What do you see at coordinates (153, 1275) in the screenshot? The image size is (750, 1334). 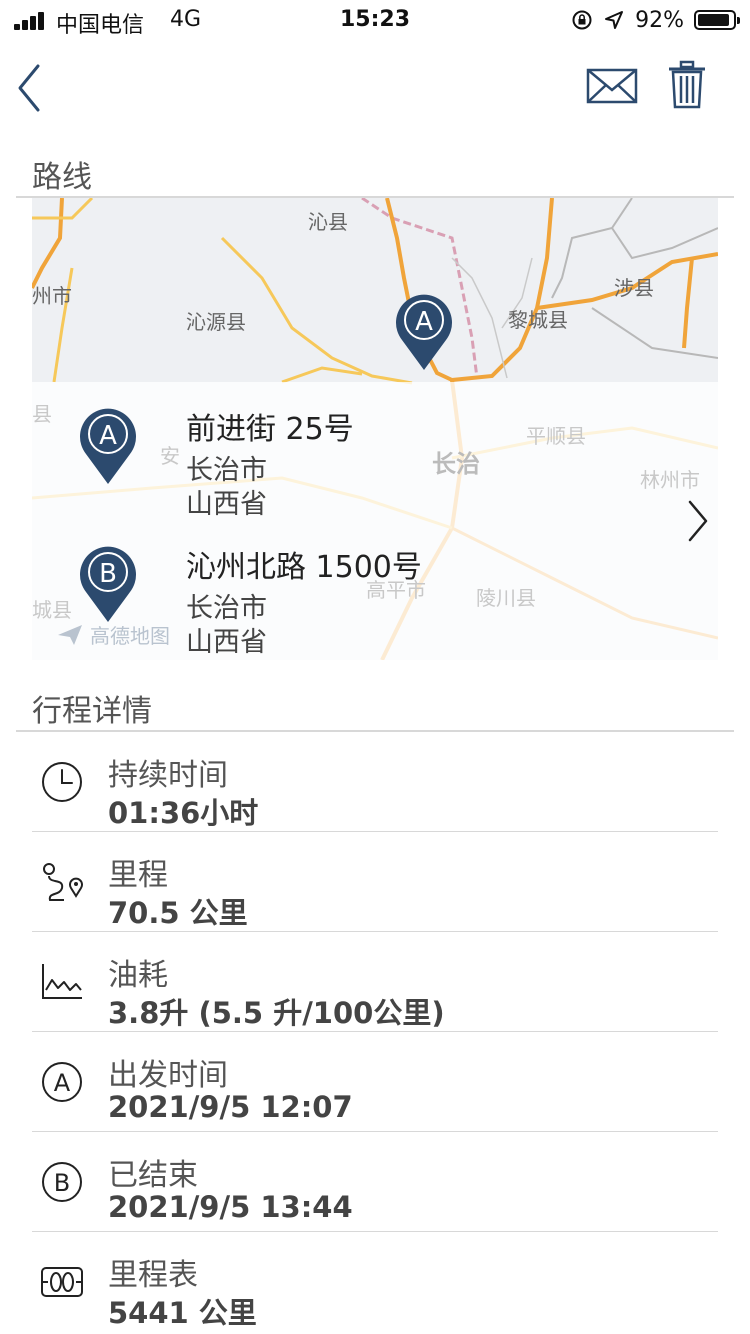 I see `detail-label: 里程表` at bounding box center [153, 1275].